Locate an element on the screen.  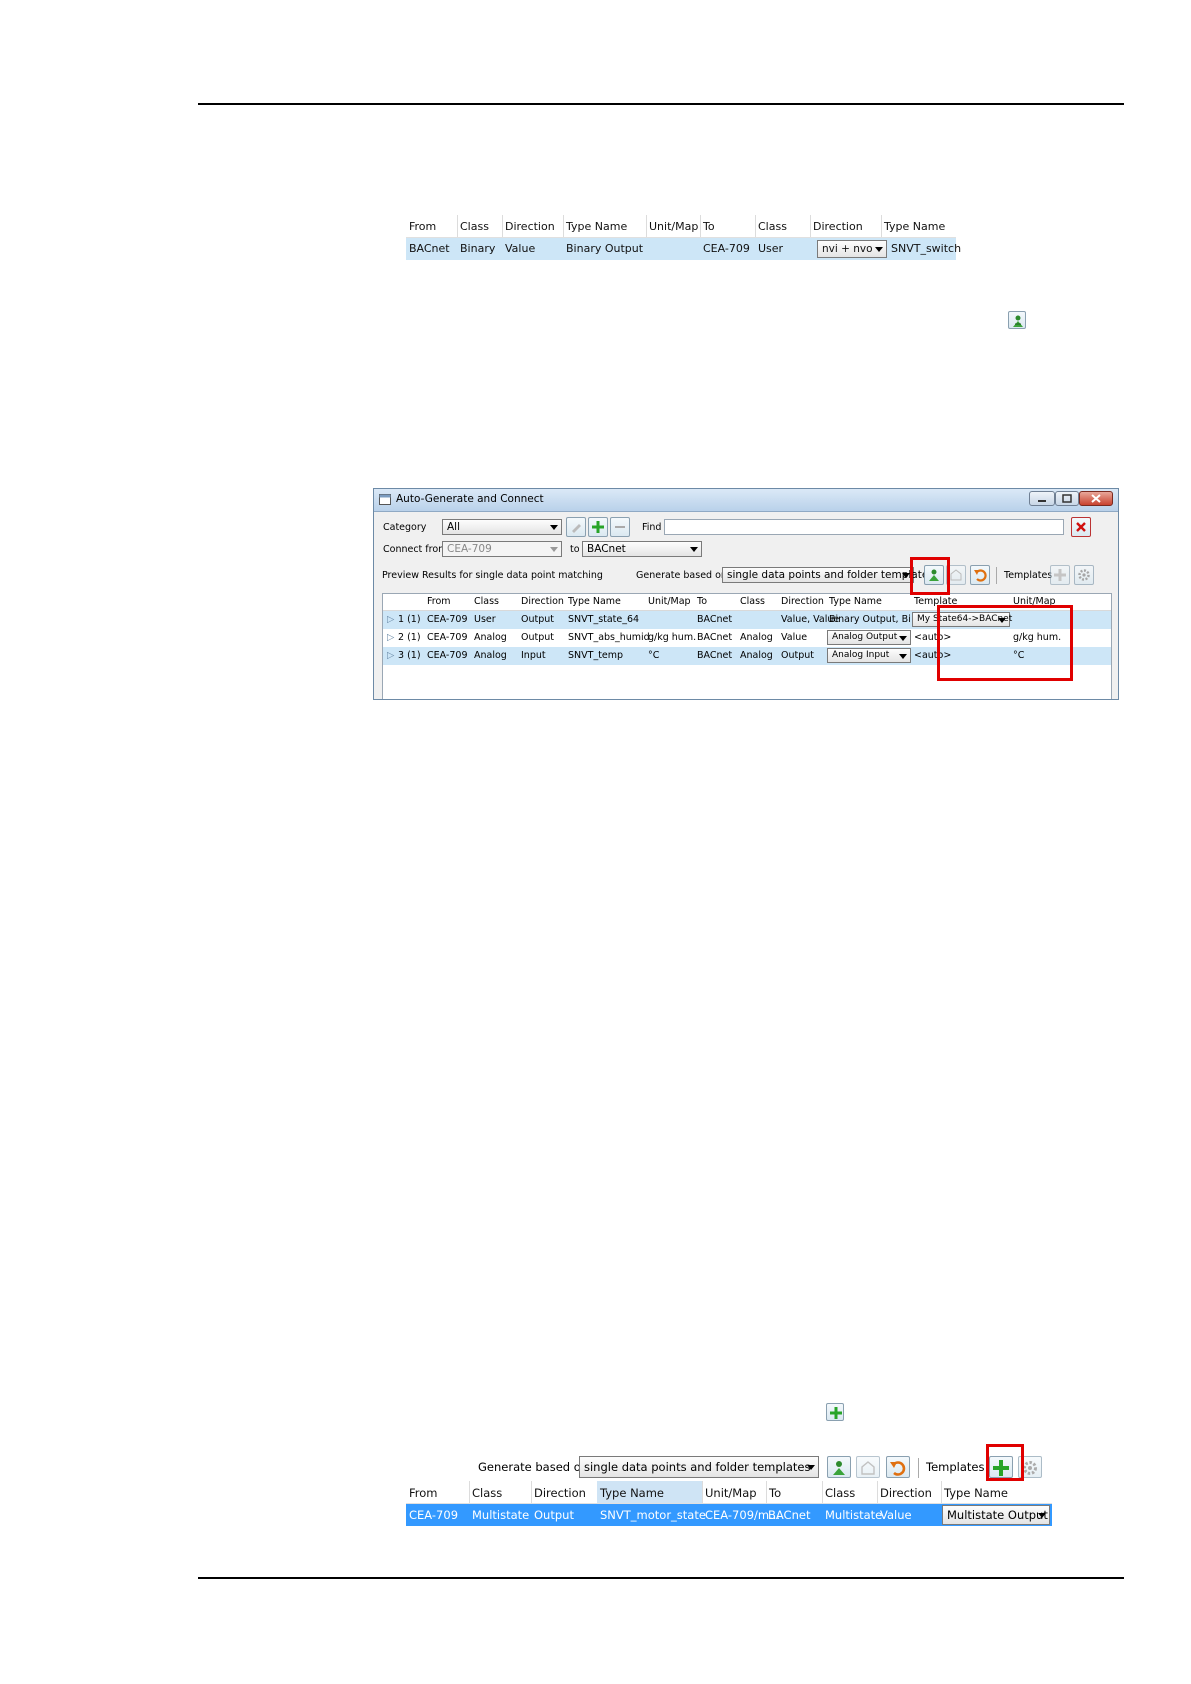
red-x-icon is located at coordinates (1081, 527).